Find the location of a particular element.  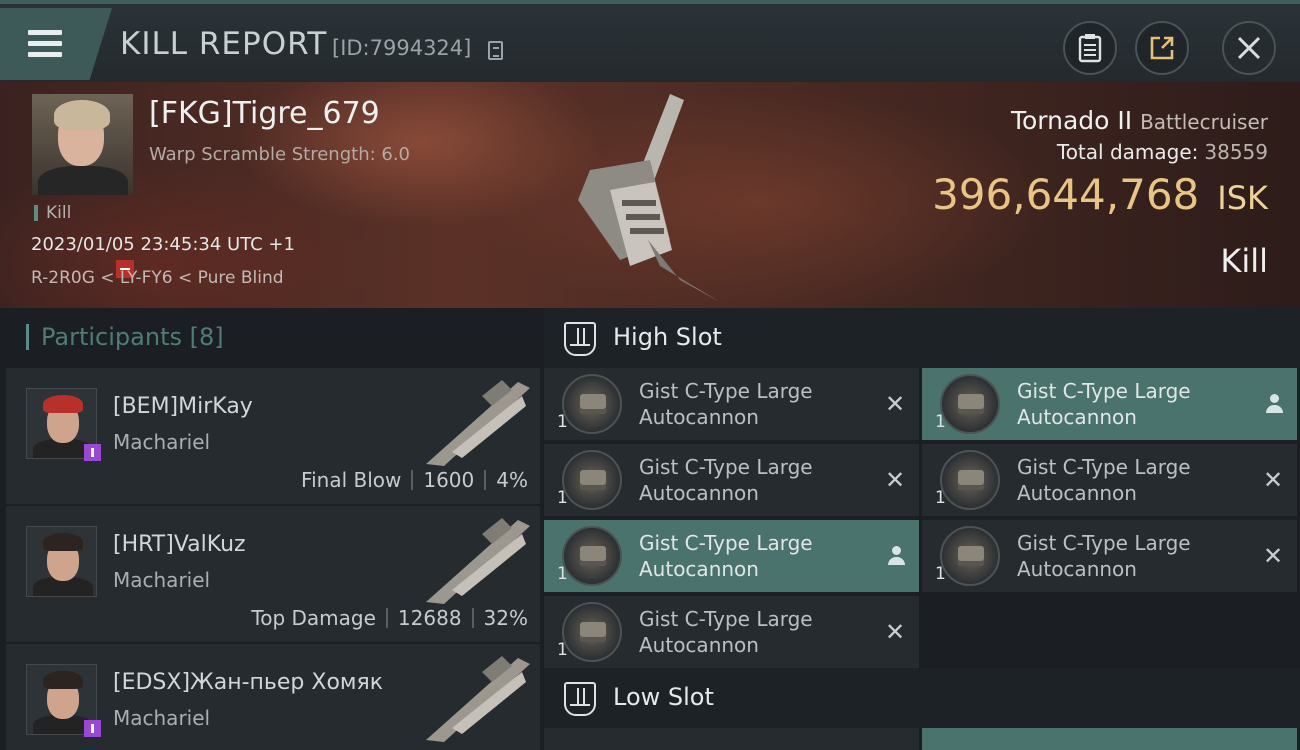

close-icon is located at coordinates (1249, 48).